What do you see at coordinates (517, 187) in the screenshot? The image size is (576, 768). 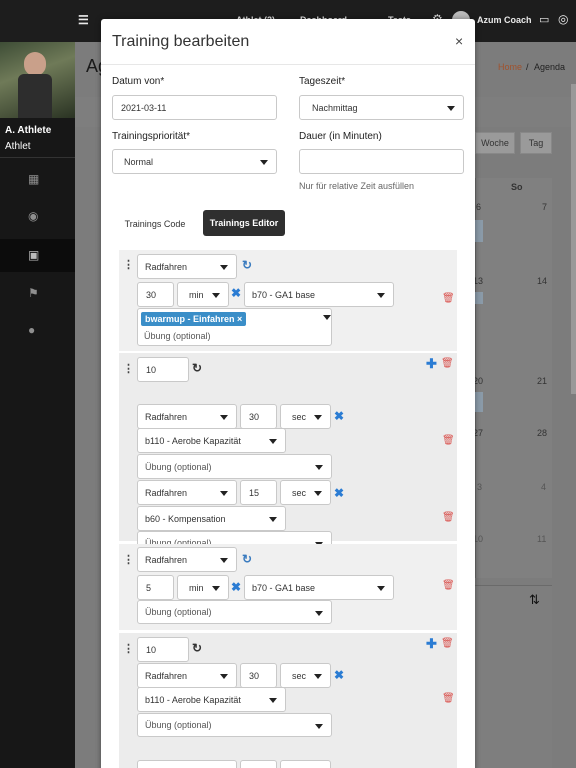 I see `col-sunday: So` at bounding box center [517, 187].